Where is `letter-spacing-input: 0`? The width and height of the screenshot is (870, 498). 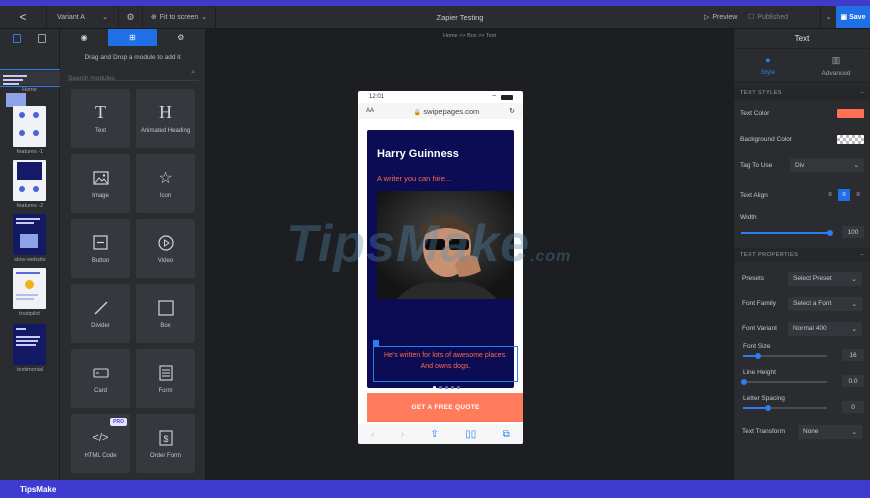
letter-spacing-input: 0 is located at coordinates (853, 407).